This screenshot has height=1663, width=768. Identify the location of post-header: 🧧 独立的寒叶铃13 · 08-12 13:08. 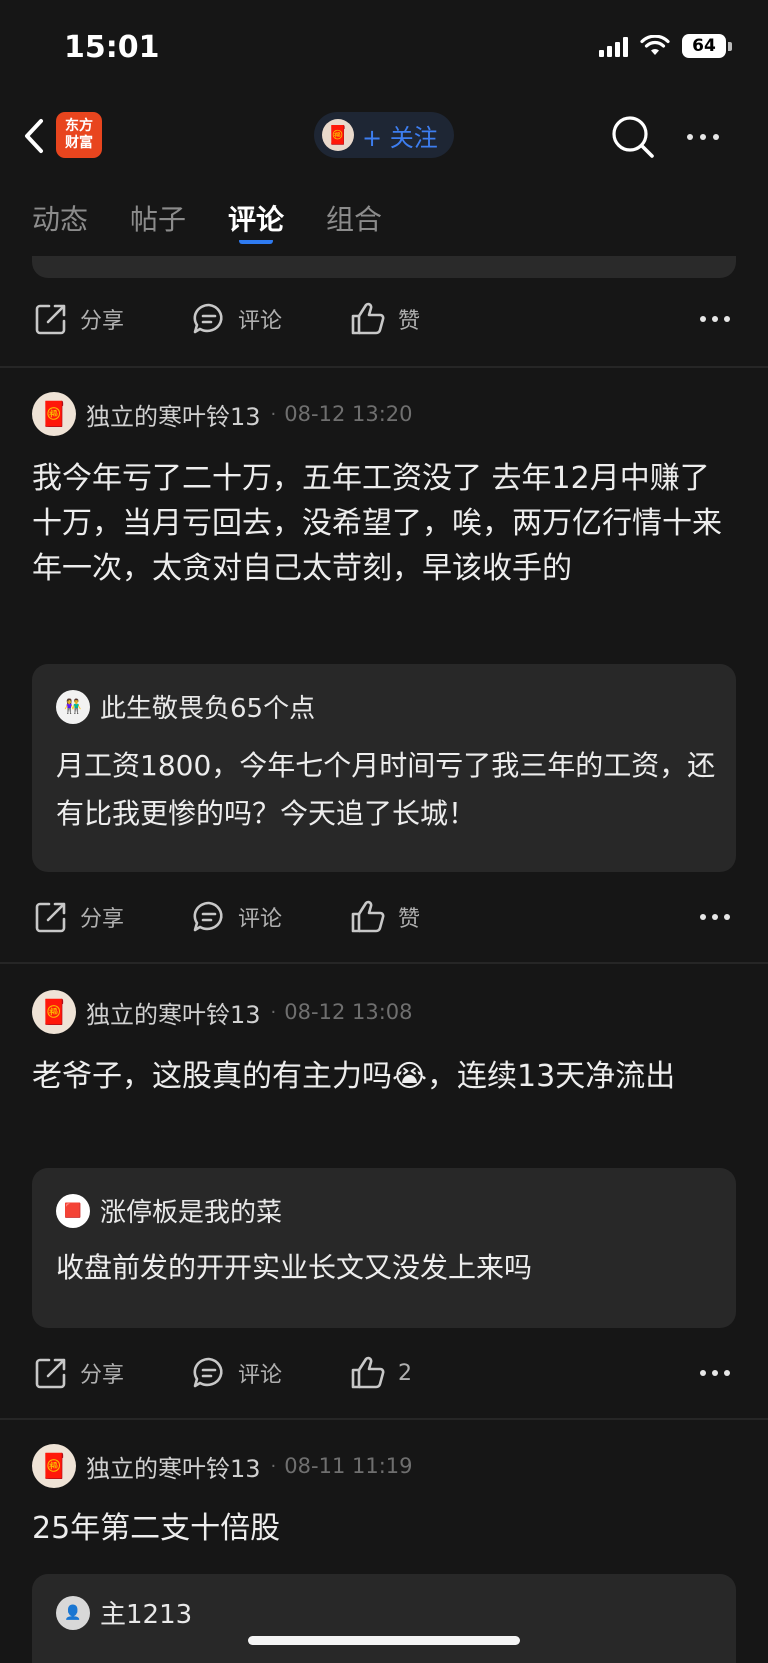
(222, 1012).